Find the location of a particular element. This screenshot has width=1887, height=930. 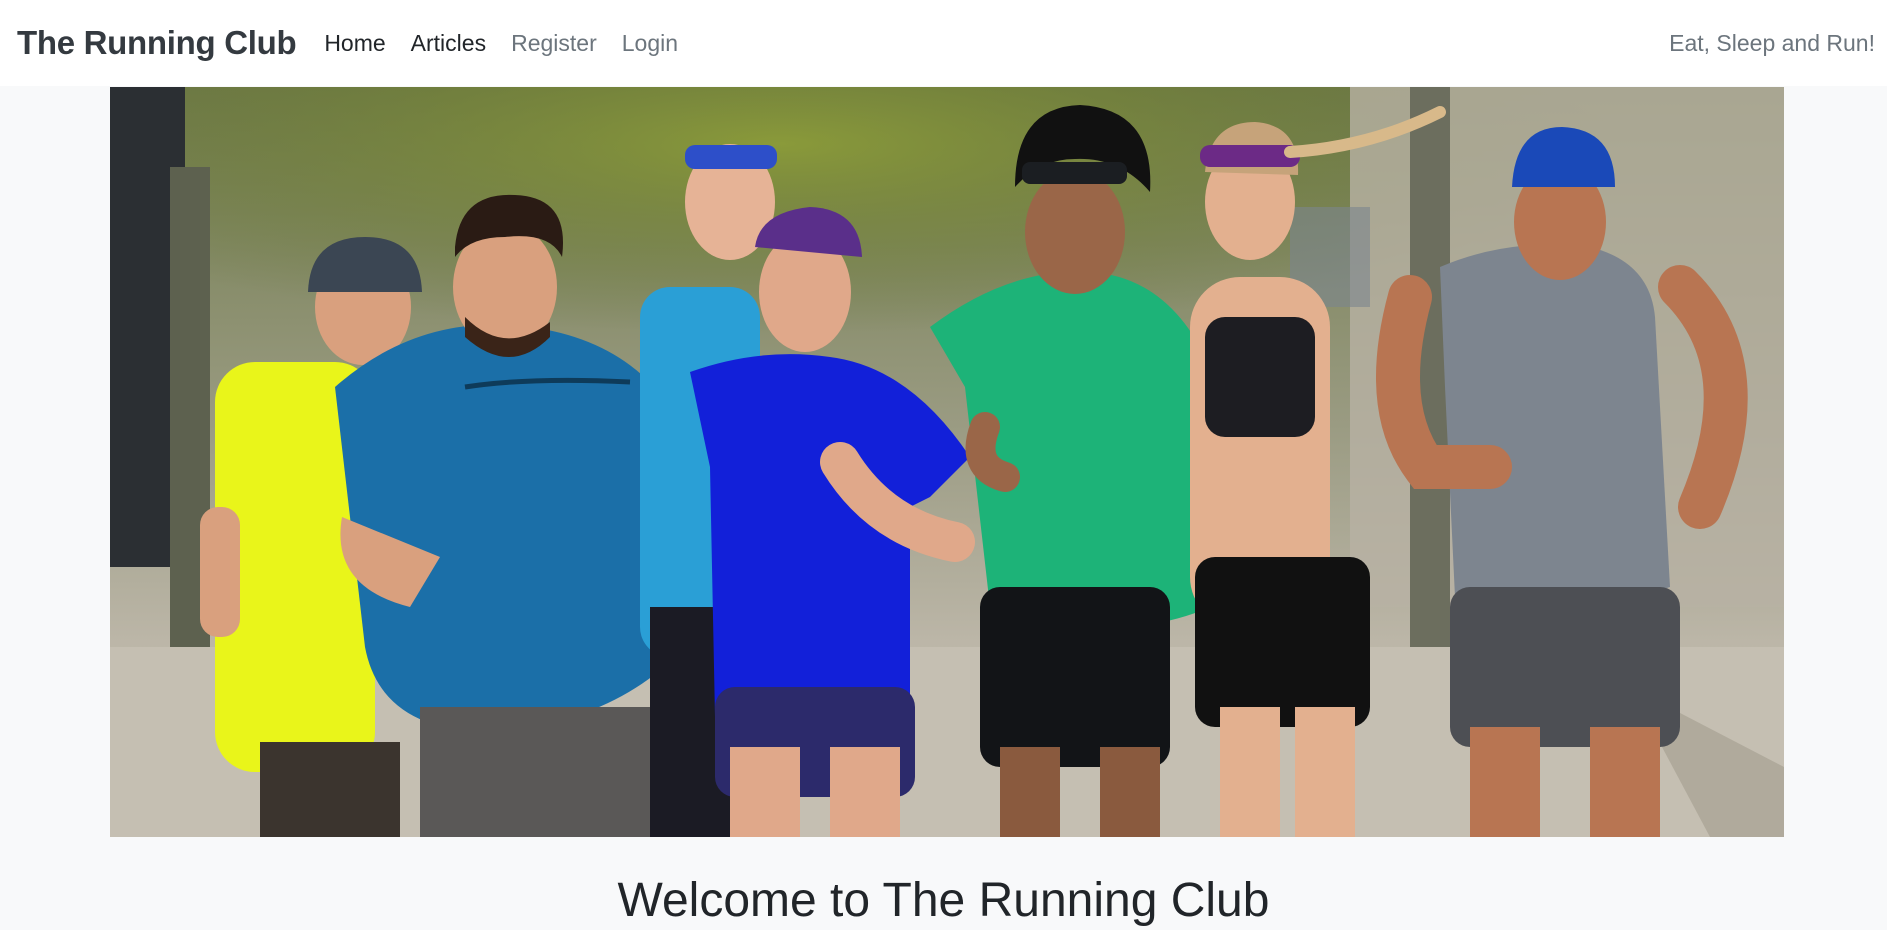

nav-register-link: Register is located at coordinates (554, 43).